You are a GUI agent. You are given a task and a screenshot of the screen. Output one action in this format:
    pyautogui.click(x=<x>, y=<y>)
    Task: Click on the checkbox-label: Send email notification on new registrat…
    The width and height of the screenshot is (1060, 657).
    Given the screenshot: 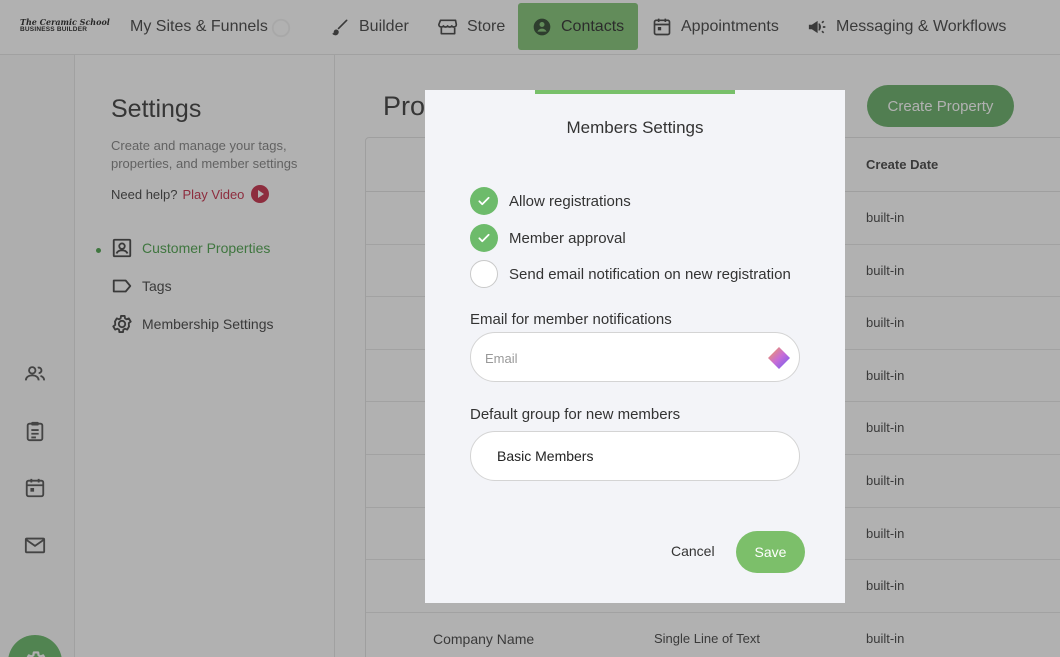 What is the action you would take?
    pyautogui.click(x=650, y=274)
    